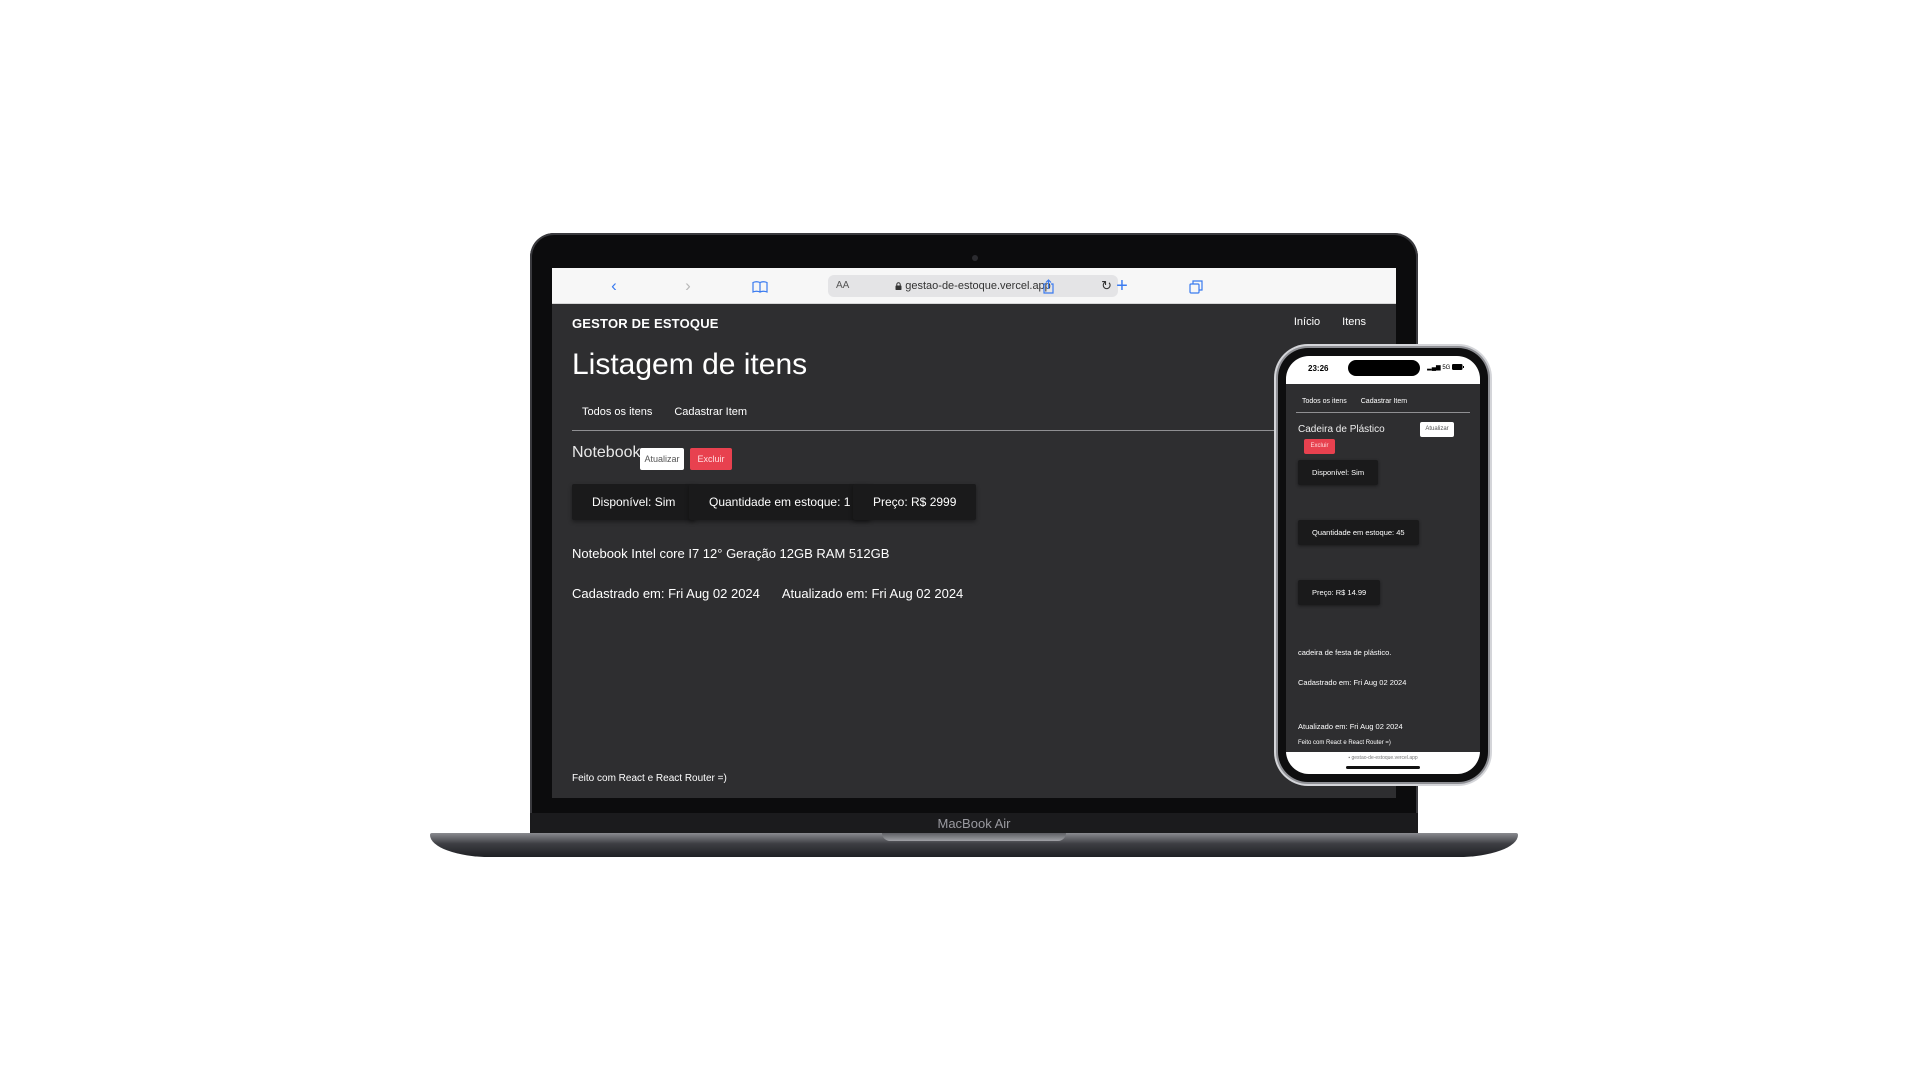  Describe the element at coordinates (1048, 286) in the screenshot. I see `share-icon` at that location.